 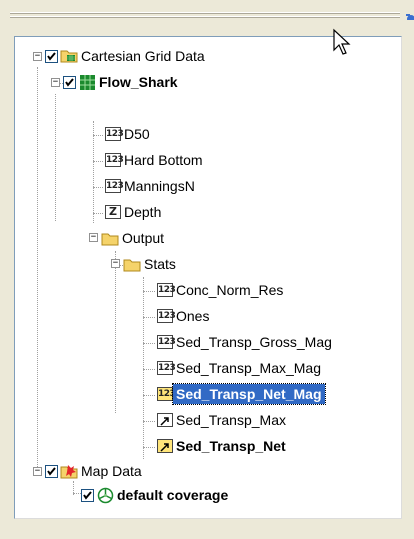 I want to click on collapse-cartesian-grid: −, so click(x=37, y=56).